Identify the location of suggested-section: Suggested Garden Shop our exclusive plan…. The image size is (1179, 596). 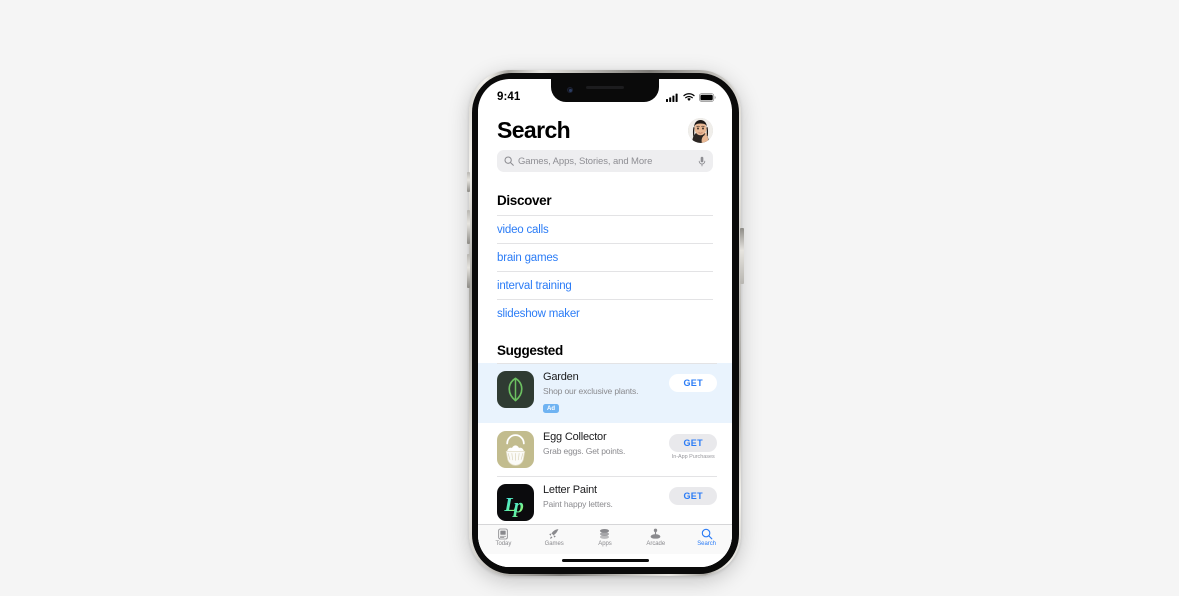
(605, 433).